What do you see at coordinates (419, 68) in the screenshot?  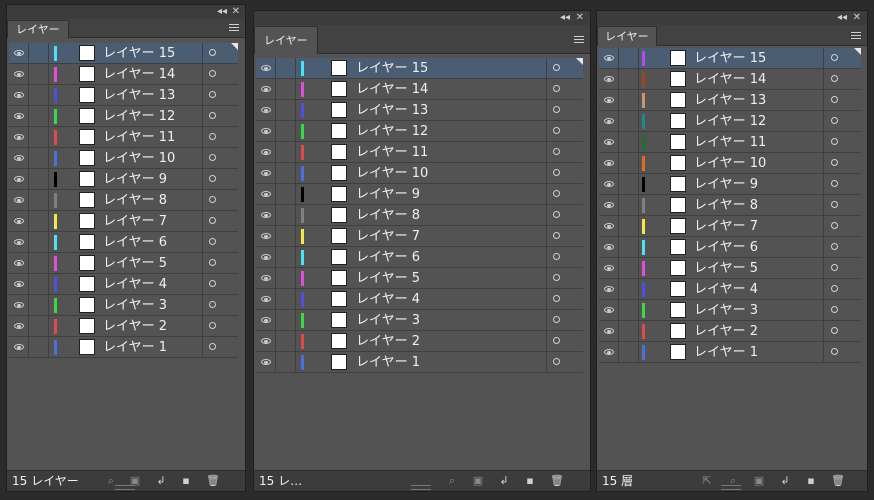 I see `layer-row: レイヤー 15` at bounding box center [419, 68].